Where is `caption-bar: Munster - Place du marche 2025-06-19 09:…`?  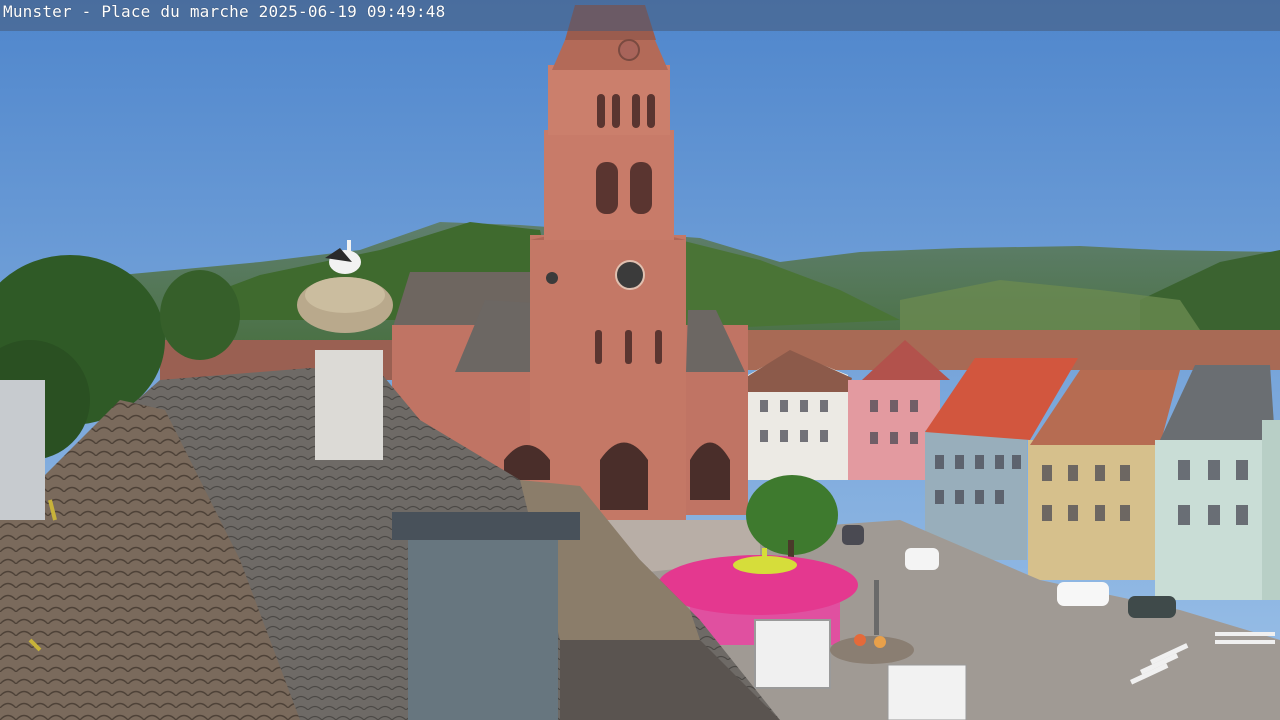
caption-bar: Munster - Place du marche 2025-06-19 09:… is located at coordinates (640, 15).